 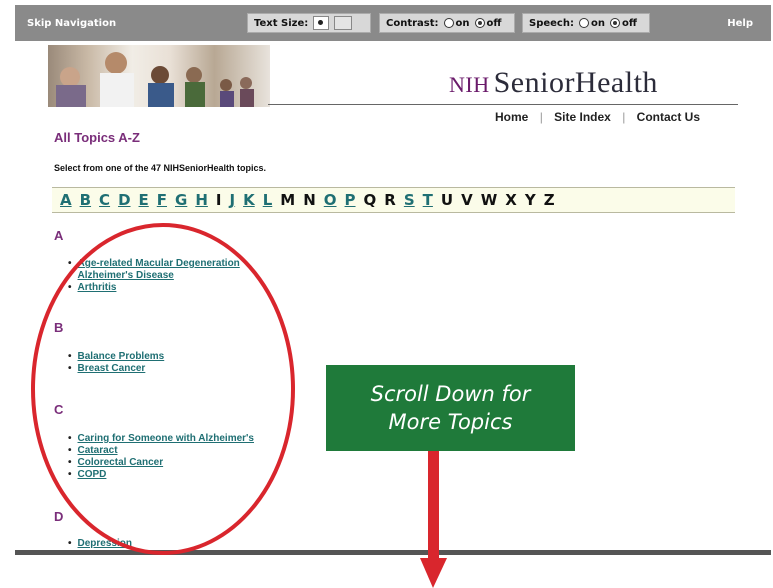 What do you see at coordinates (433, 502) in the screenshot?
I see `red-arrow-shaft-icon` at bounding box center [433, 502].